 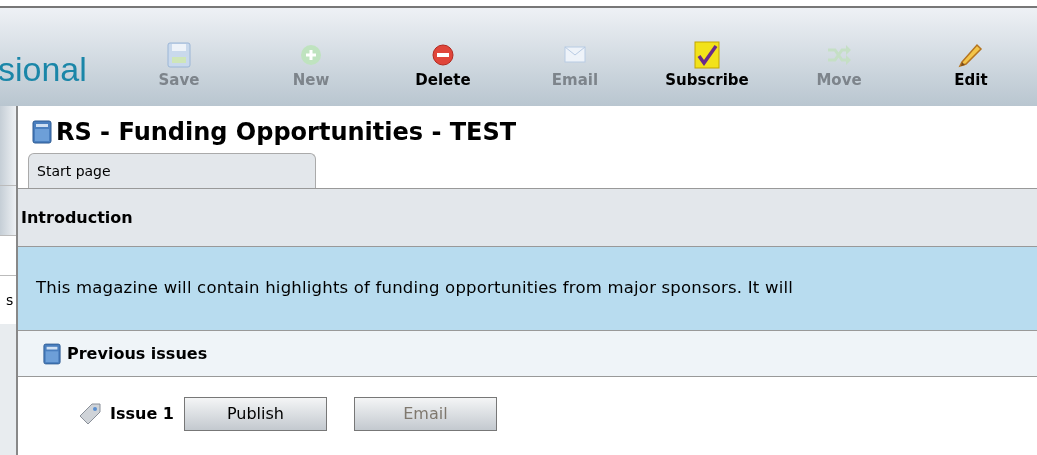 What do you see at coordinates (90, 414) in the screenshot?
I see `tag-icon` at bounding box center [90, 414].